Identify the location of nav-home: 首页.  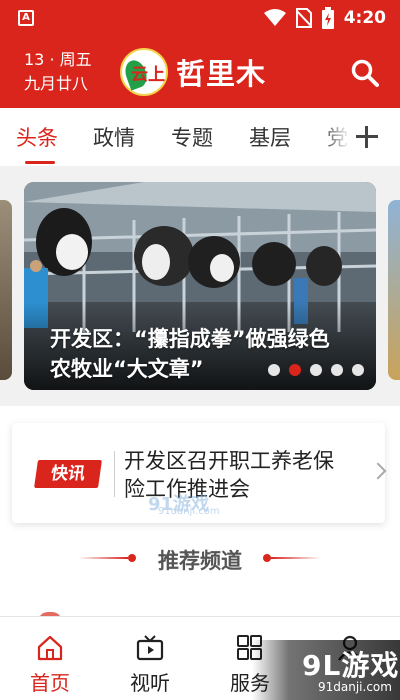
(50, 658).